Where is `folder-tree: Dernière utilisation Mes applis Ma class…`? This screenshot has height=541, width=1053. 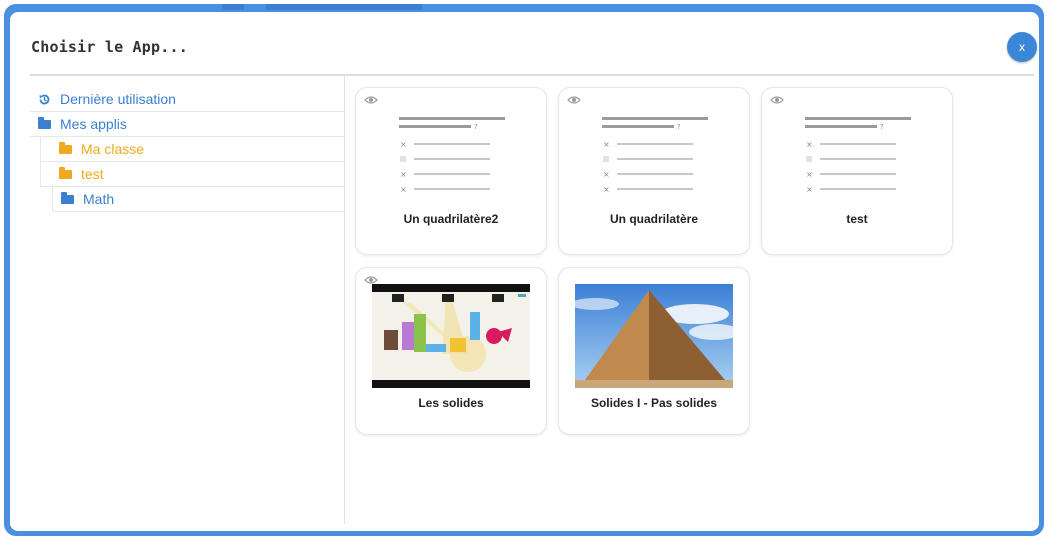 folder-tree: Dernière utilisation Mes applis Ma class… is located at coordinates (187, 149).